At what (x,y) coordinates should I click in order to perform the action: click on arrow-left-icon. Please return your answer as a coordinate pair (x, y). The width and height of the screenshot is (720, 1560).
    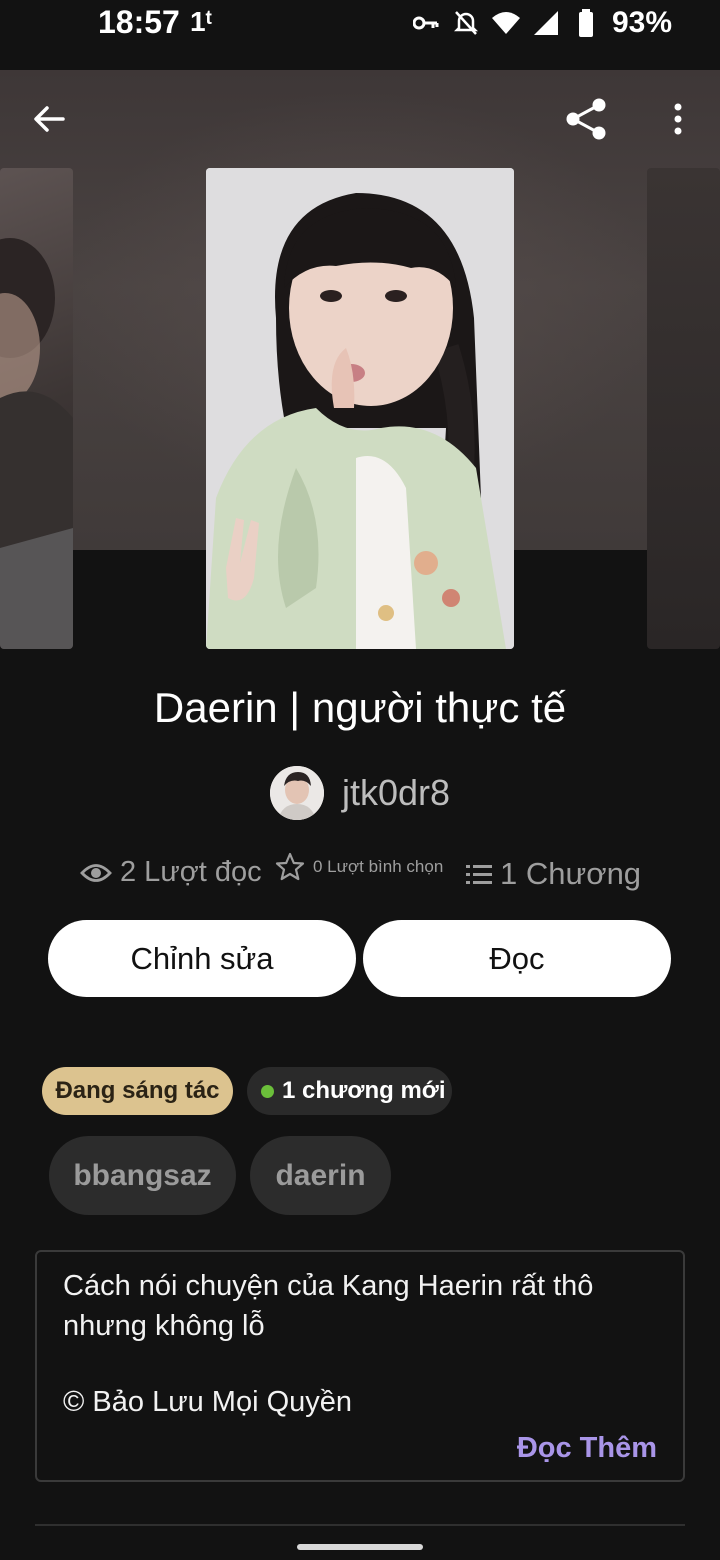
    Looking at the image, I should click on (49, 119).